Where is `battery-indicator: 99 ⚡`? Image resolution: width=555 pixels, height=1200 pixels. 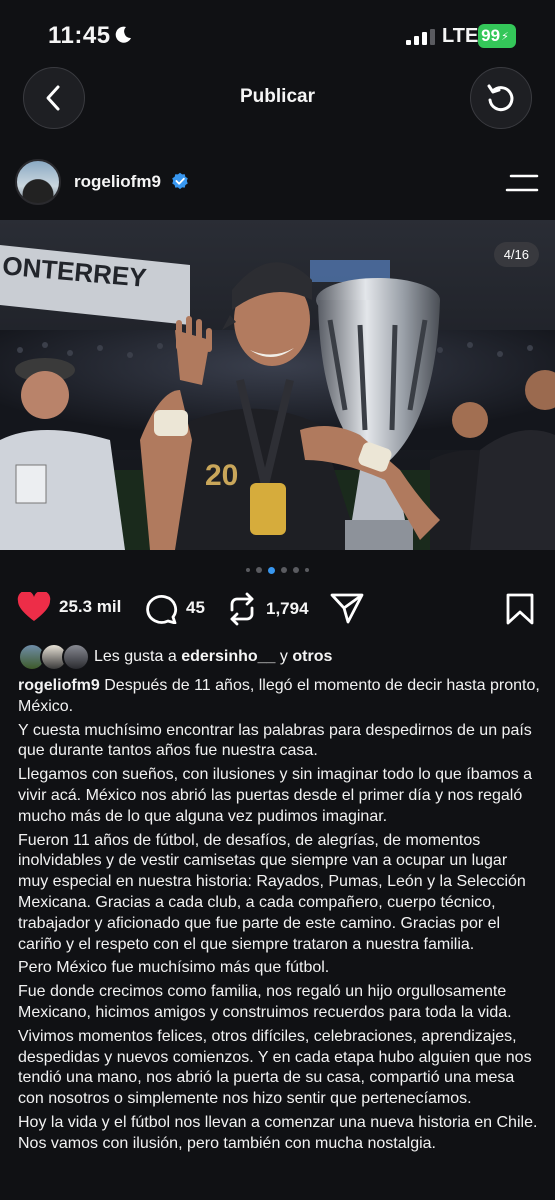 battery-indicator: 99 ⚡ is located at coordinates (497, 36).